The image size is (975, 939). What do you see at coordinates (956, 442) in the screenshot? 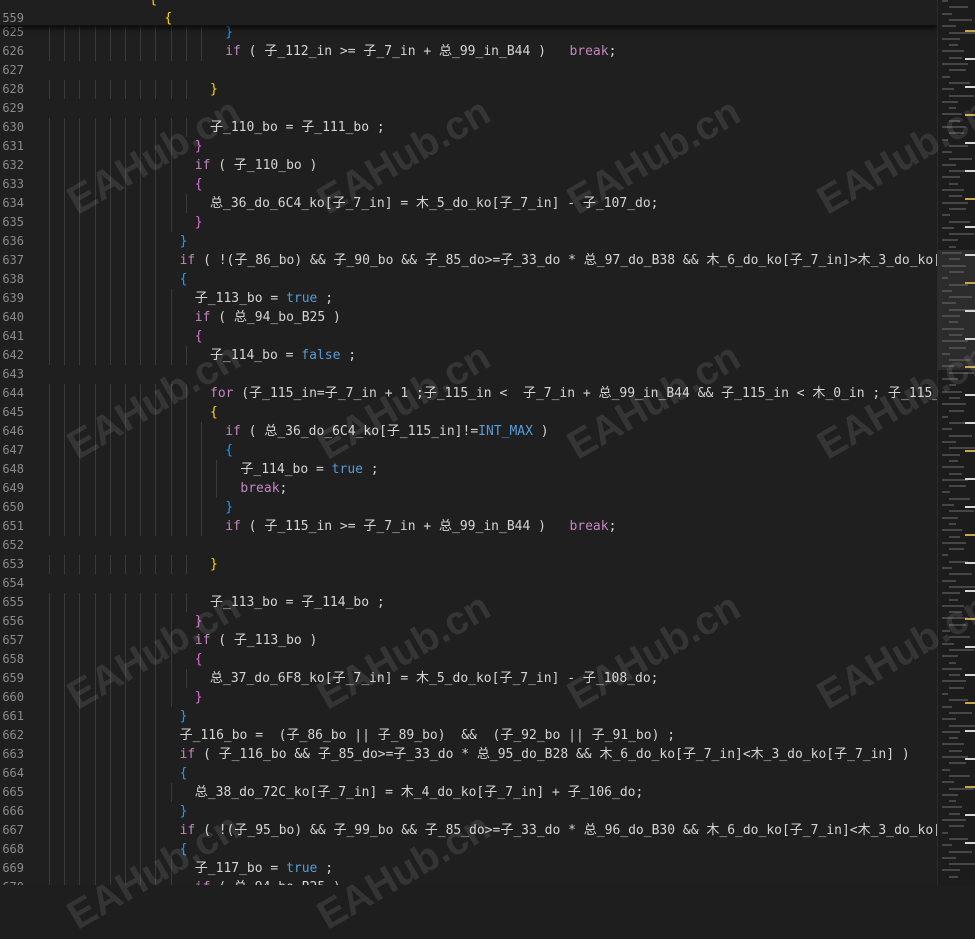
I see `minimap` at bounding box center [956, 442].